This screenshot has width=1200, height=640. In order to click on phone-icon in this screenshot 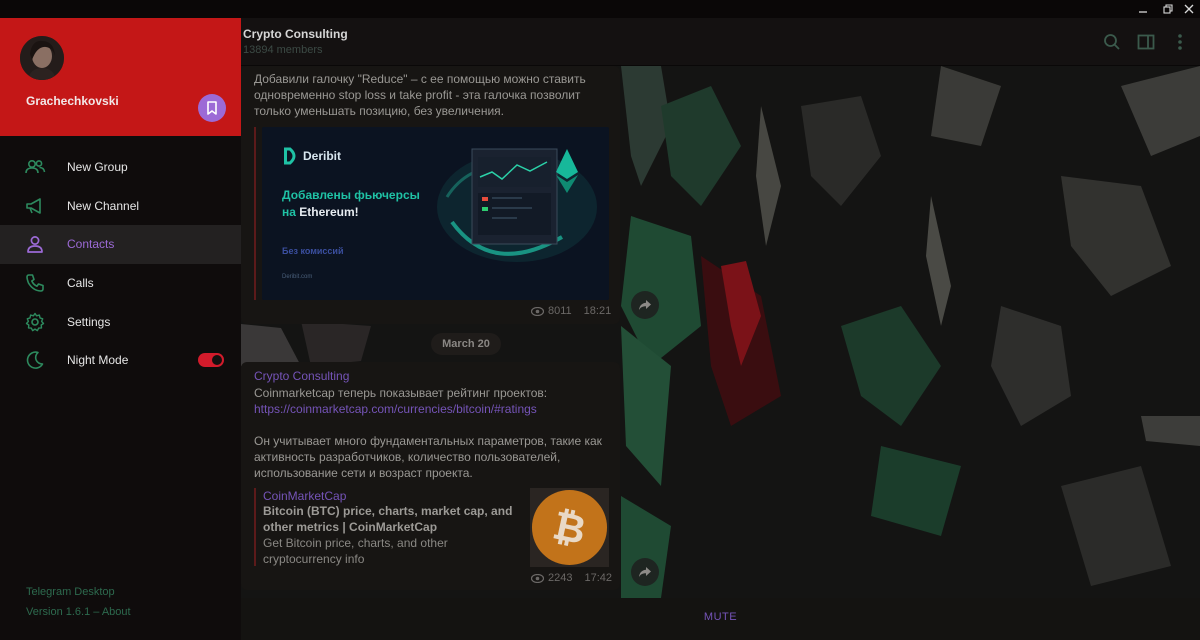, I will do `click(35, 283)`.